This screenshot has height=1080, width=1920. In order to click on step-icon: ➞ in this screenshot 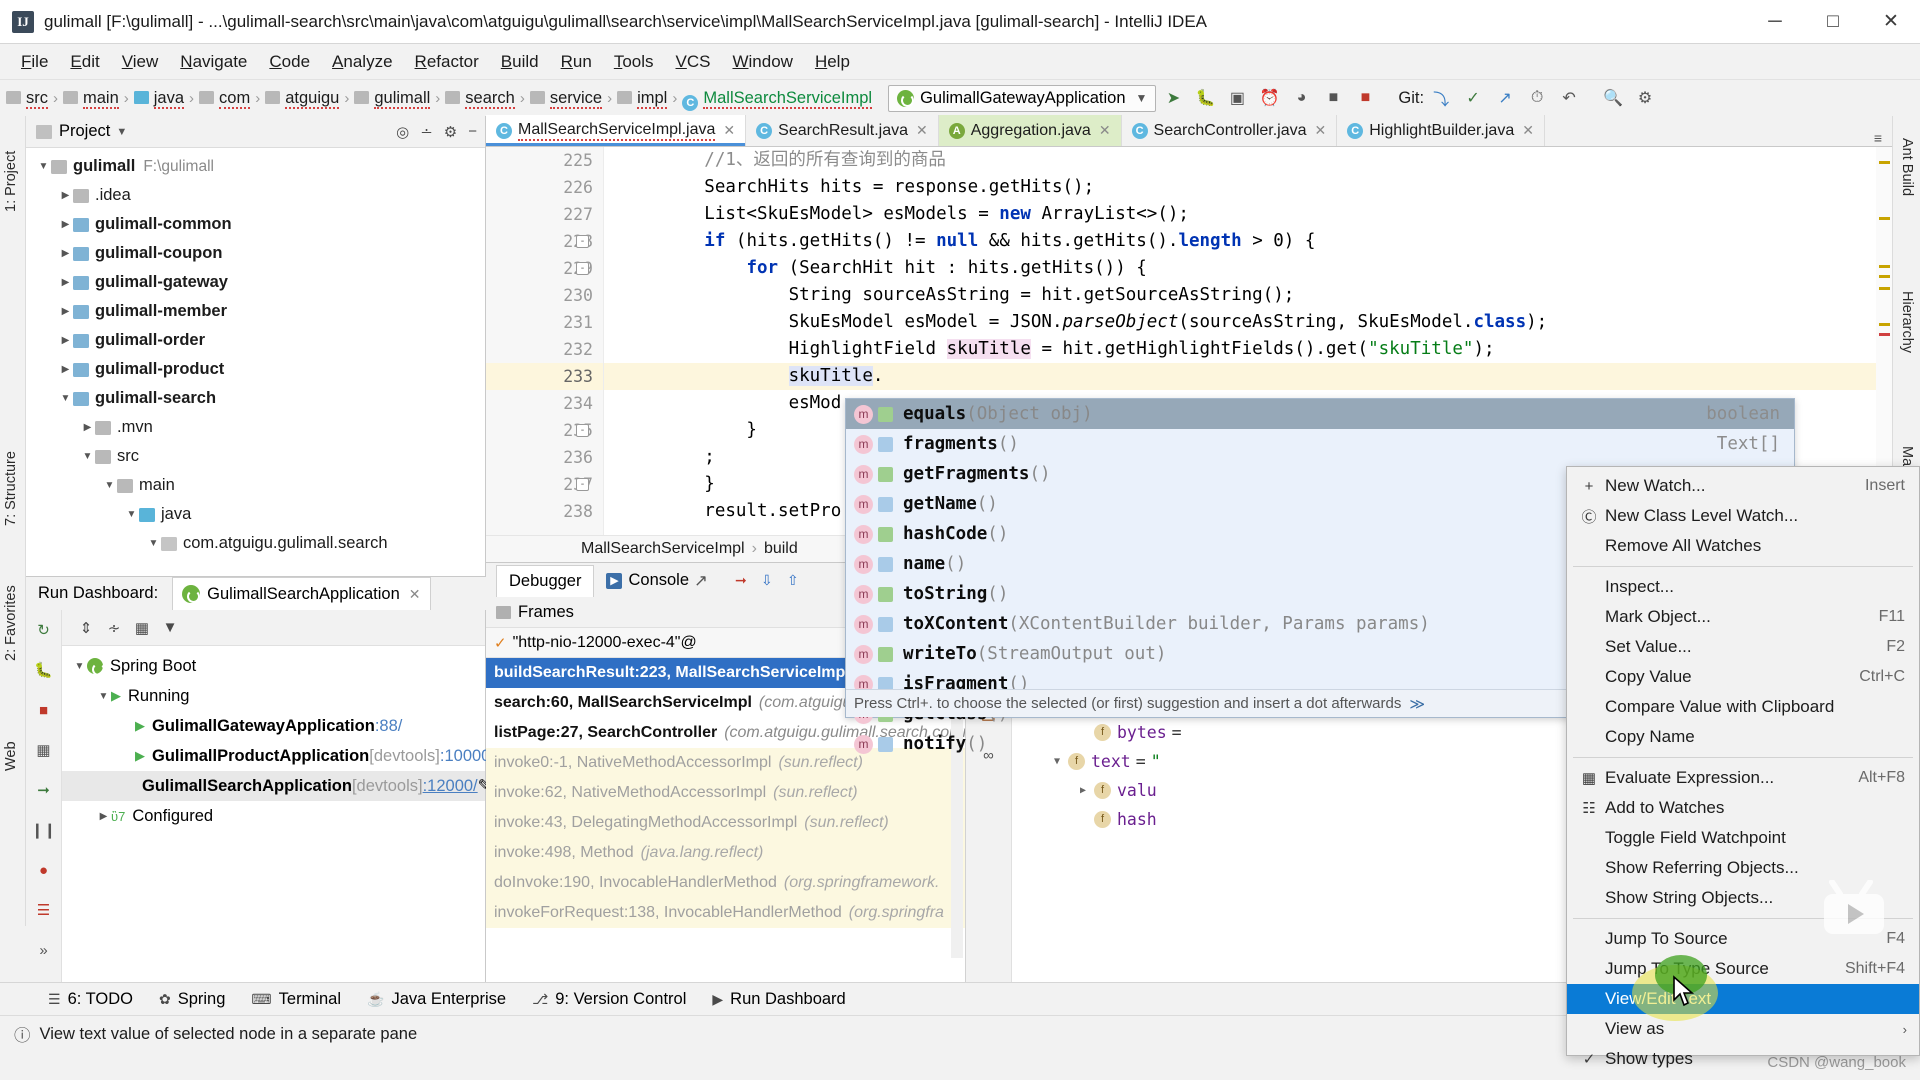, I will do `click(44, 790)`.